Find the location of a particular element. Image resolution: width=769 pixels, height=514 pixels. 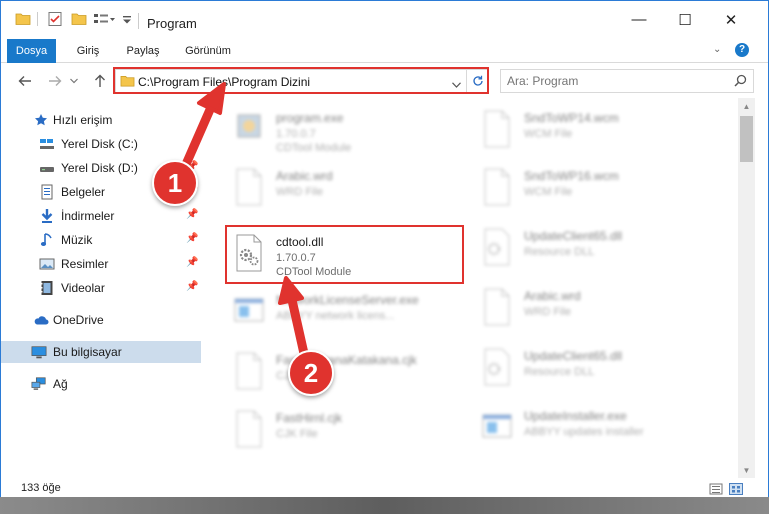

recent-locations-icon is located at coordinates (74, 81).